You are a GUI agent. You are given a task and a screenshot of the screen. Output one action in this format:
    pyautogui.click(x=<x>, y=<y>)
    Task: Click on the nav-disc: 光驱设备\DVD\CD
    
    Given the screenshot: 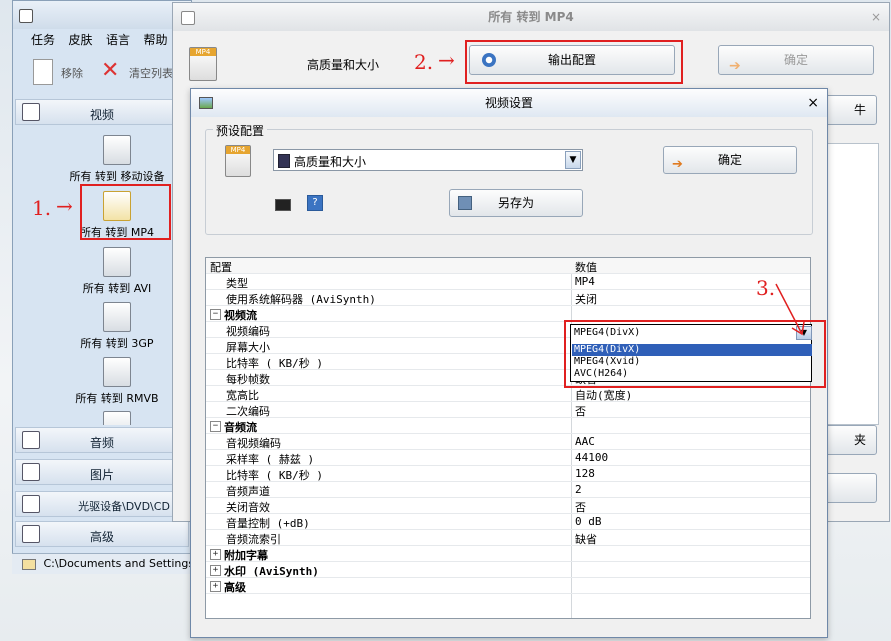 What is the action you would take?
    pyautogui.click(x=102, y=504)
    